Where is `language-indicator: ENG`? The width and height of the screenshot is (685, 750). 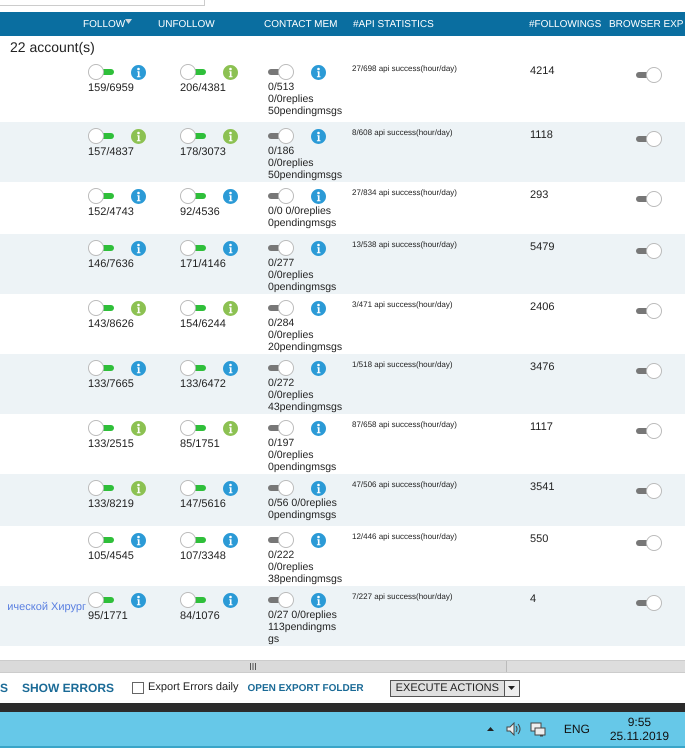 language-indicator: ENG is located at coordinates (577, 729).